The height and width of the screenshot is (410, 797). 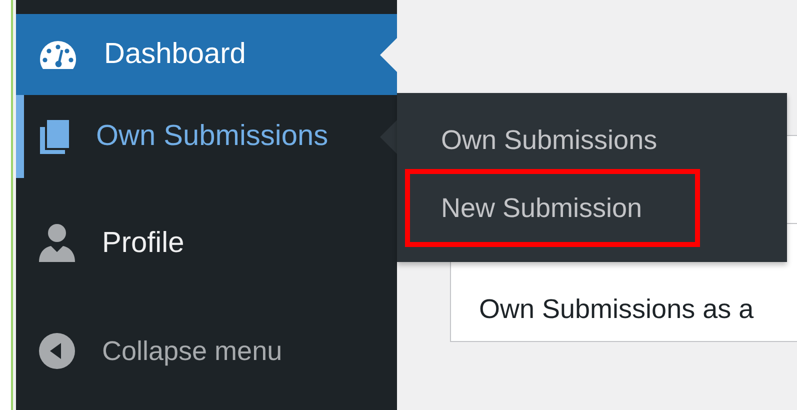 What do you see at coordinates (58, 54) in the screenshot?
I see `gauge-icon` at bounding box center [58, 54].